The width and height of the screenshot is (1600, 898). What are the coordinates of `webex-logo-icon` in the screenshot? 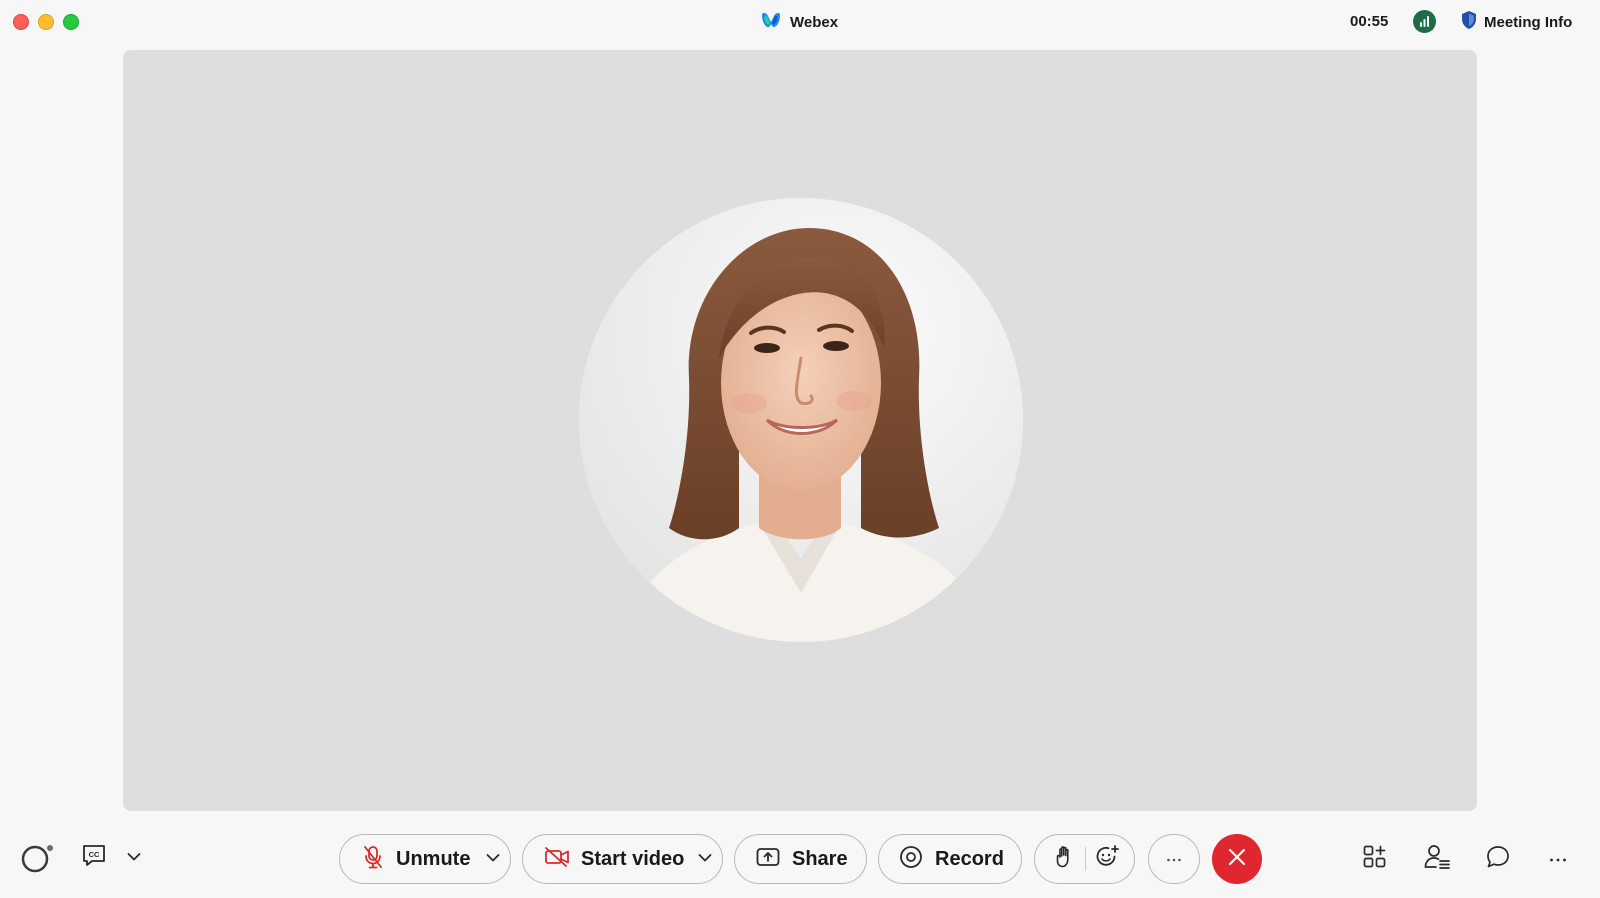 It's located at (771, 22).